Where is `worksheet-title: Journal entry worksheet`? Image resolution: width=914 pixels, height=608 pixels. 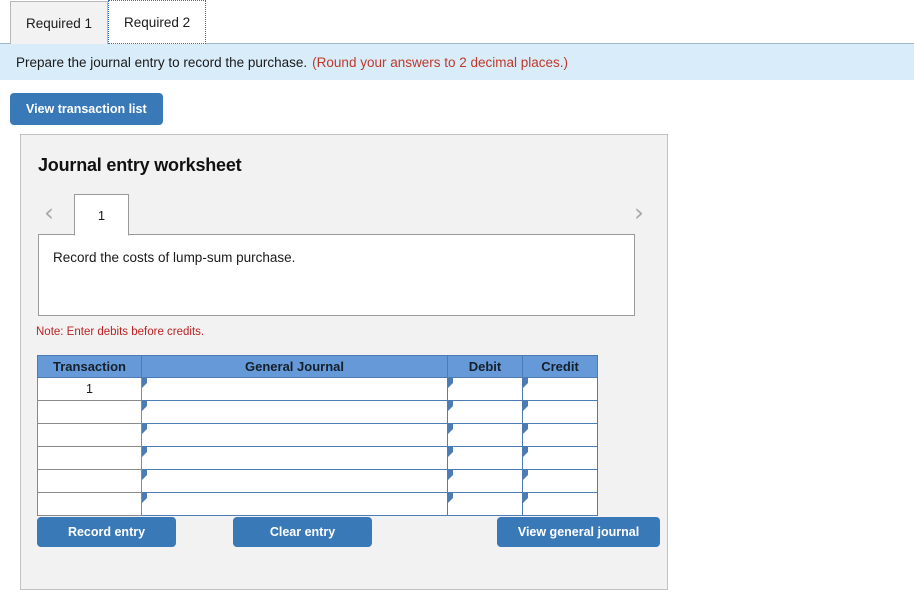
worksheet-title: Journal entry worksheet is located at coordinates (140, 165).